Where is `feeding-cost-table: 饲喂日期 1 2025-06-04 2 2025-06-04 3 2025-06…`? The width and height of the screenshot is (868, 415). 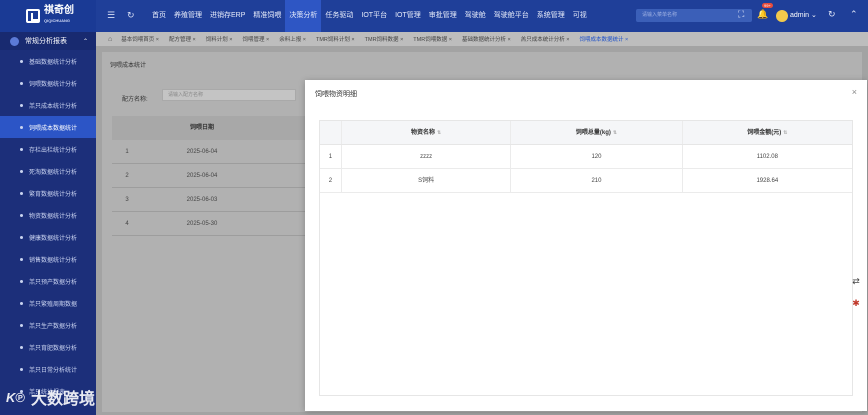
feeding-cost-table: 饲喂日期 1 2025-06-04 2 2025-06-04 3 2025-06… is located at coordinates (212, 176).